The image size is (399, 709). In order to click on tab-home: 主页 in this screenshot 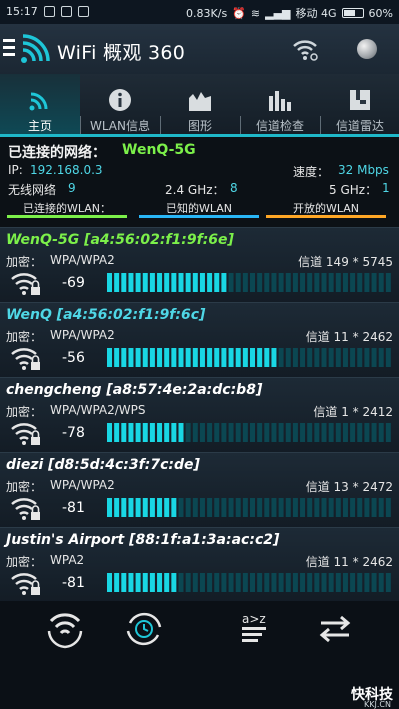, I will do `click(40, 105)`.